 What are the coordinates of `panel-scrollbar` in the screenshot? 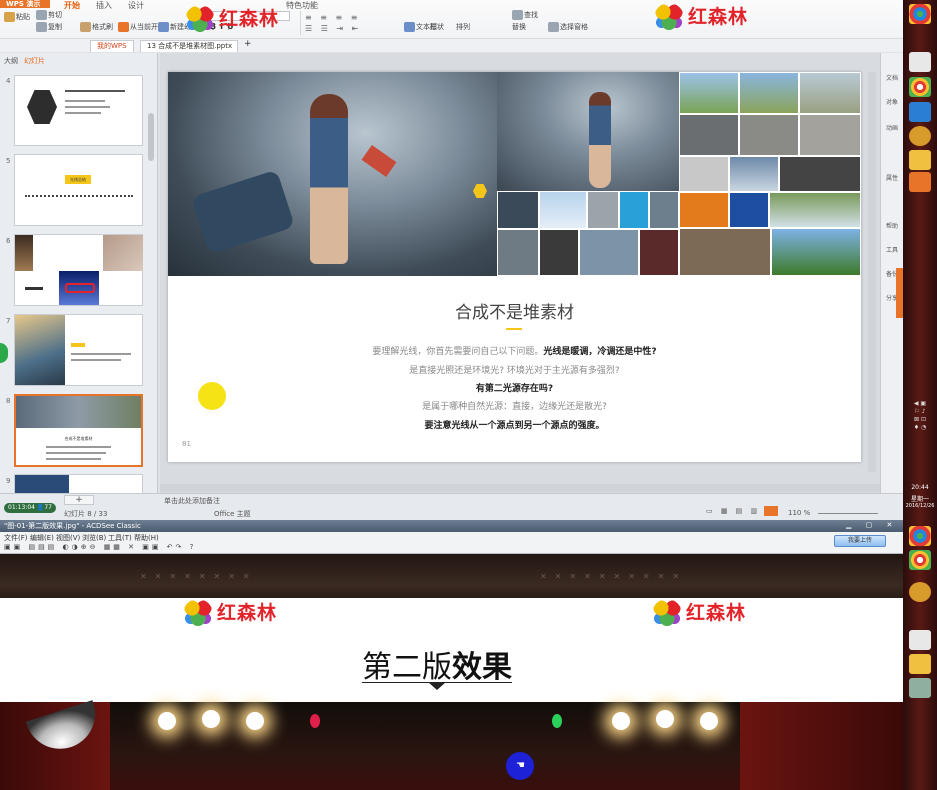 It's located at (151, 137).